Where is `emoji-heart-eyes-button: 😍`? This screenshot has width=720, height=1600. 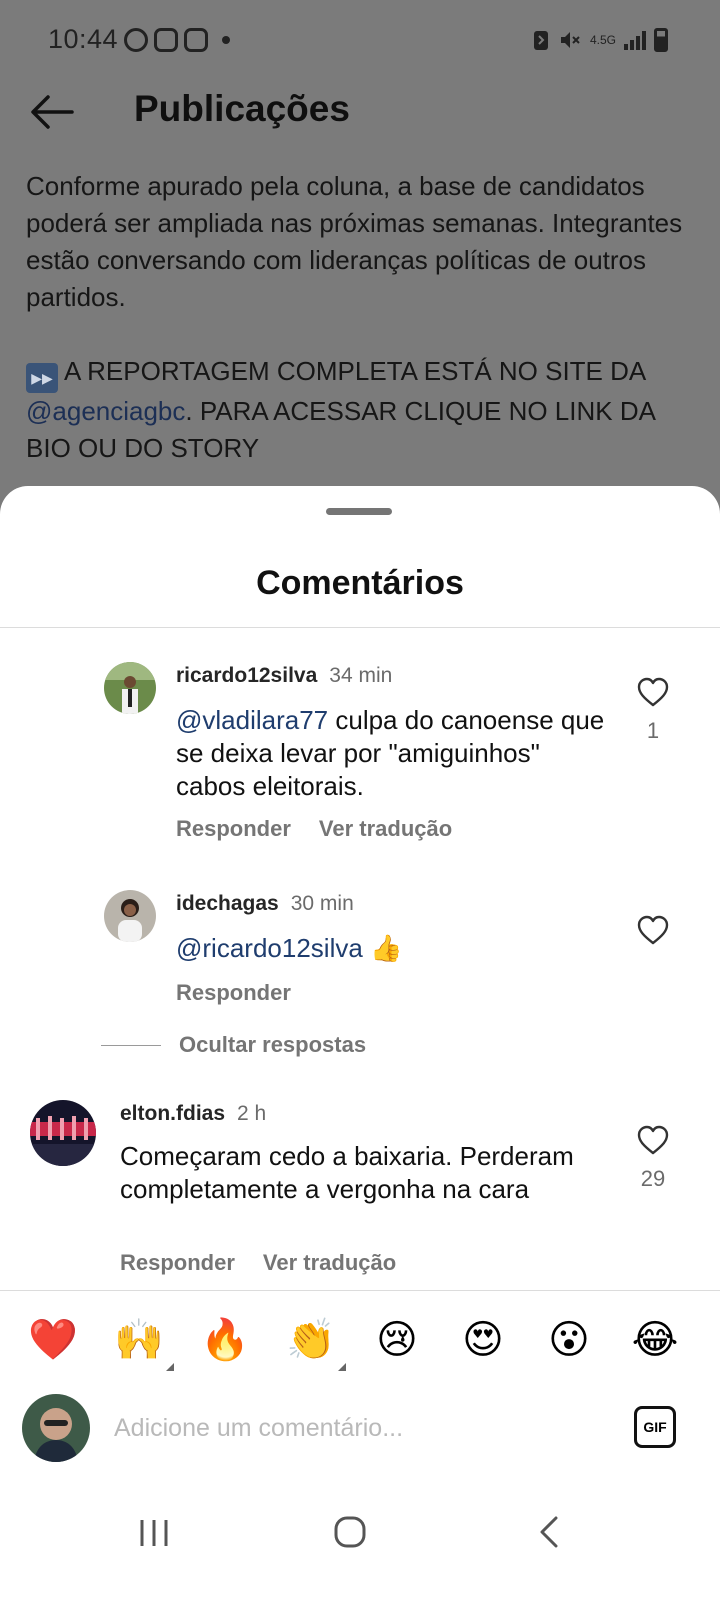
emoji-heart-eyes-button: 😍 is located at coordinates (483, 1340).